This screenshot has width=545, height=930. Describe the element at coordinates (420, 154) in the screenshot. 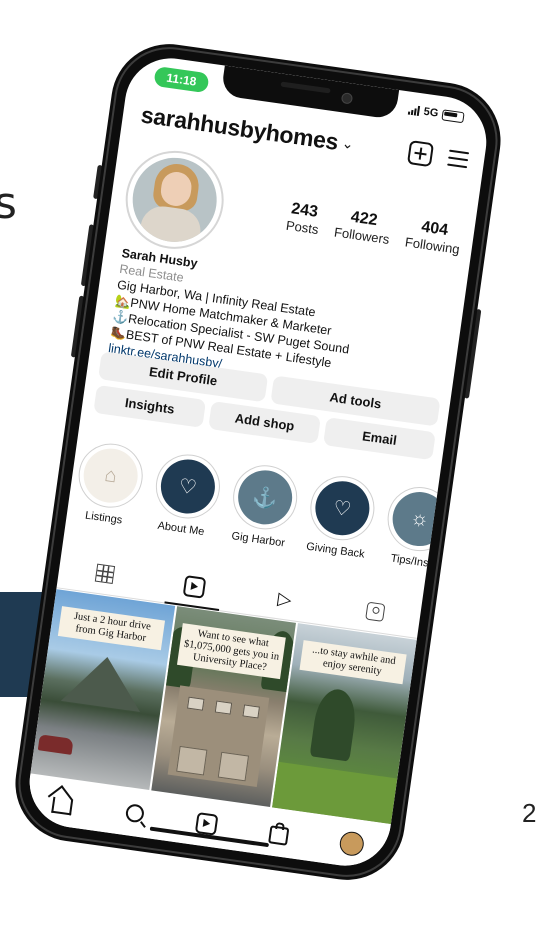

I see `create-plus-icon` at that location.